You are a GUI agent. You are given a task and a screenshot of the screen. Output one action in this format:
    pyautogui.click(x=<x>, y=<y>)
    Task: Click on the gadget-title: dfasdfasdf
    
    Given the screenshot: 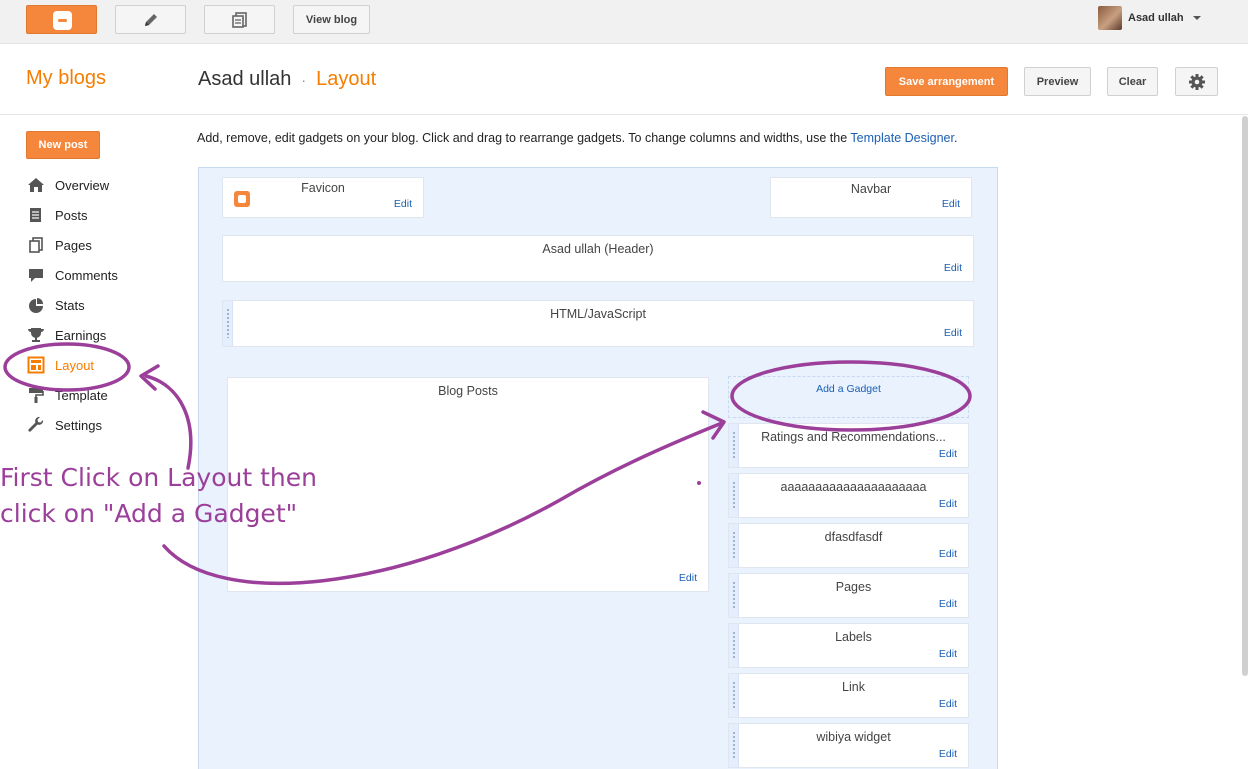 What is the action you would take?
    pyautogui.click(x=853, y=537)
    